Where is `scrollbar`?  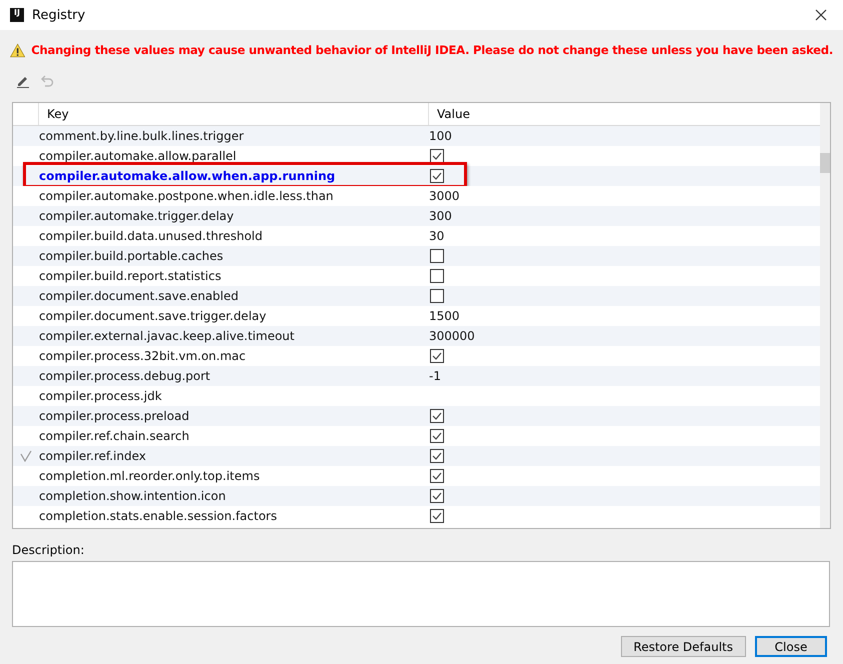 scrollbar is located at coordinates (825, 315).